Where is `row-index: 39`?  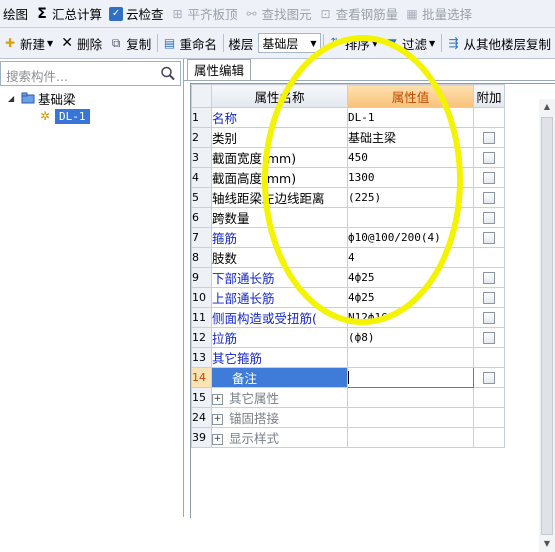 row-index: 39 is located at coordinates (202, 438).